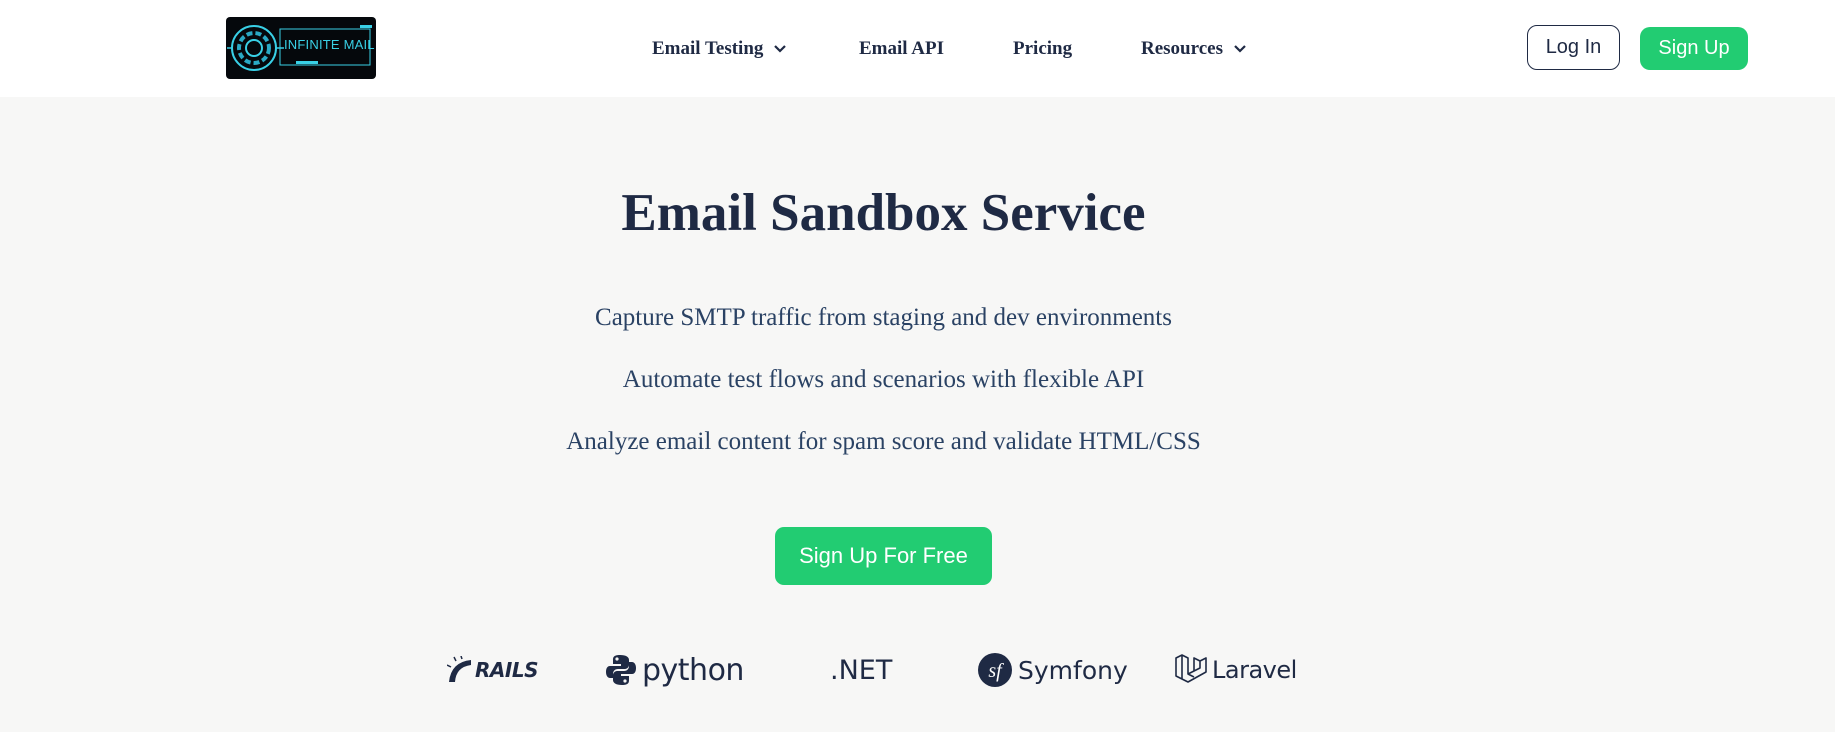 The height and width of the screenshot is (732, 1835). I want to click on nav-resources: Resources, so click(1194, 49).